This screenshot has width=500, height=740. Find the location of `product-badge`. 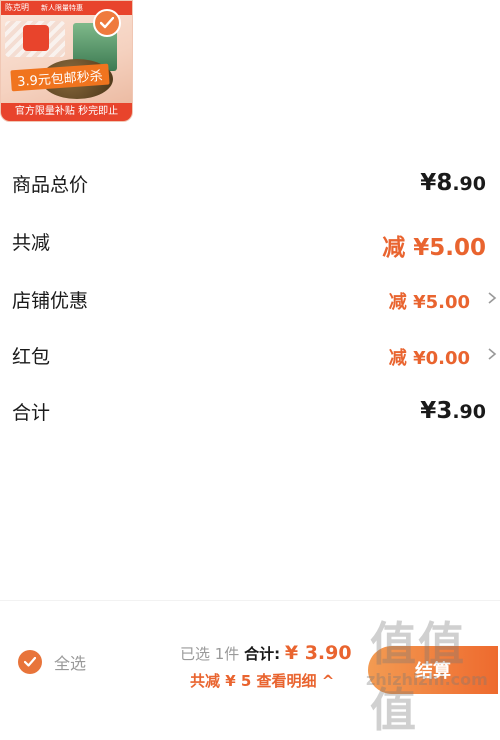

product-badge is located at coordinates (36, 38).